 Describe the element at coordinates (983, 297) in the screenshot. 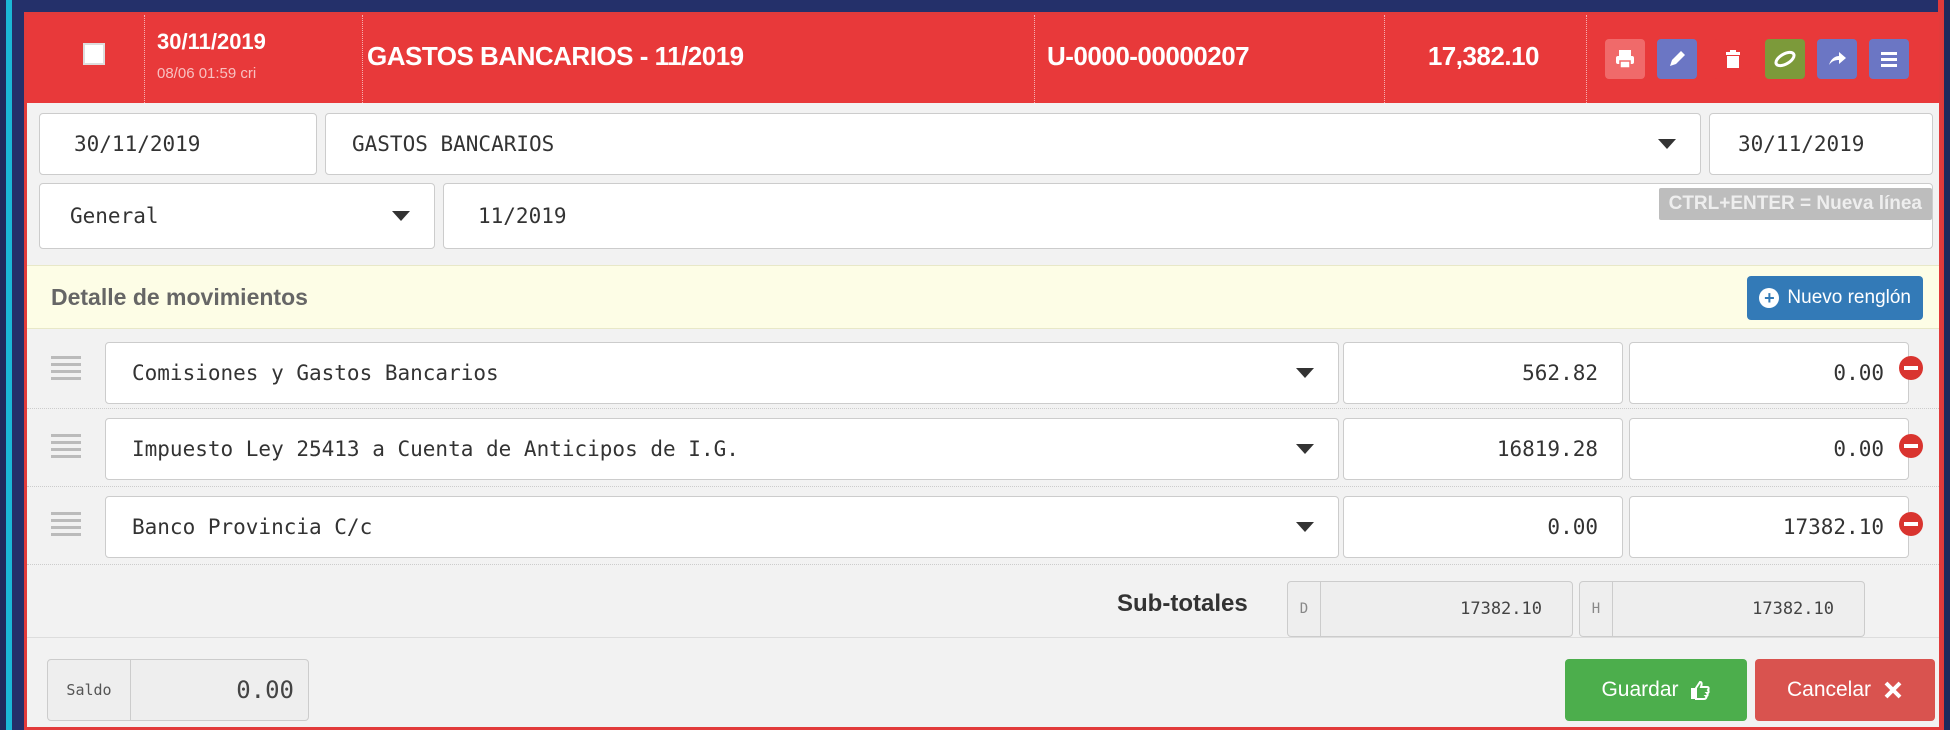

I see `detail-header: Detalle de movimientos + Nuevo renglón` at that location.